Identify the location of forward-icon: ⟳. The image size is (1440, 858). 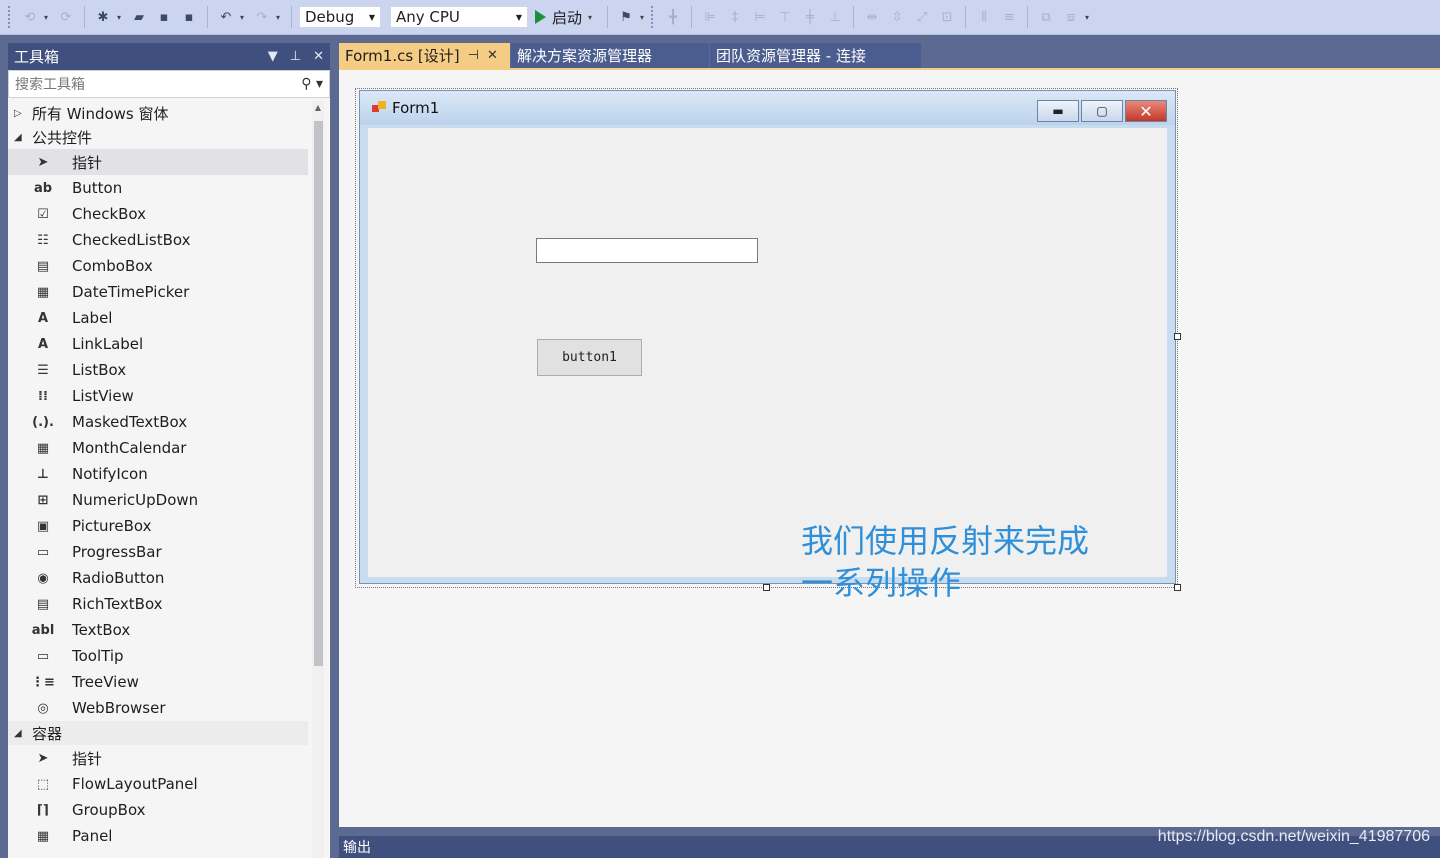
(66, 17).